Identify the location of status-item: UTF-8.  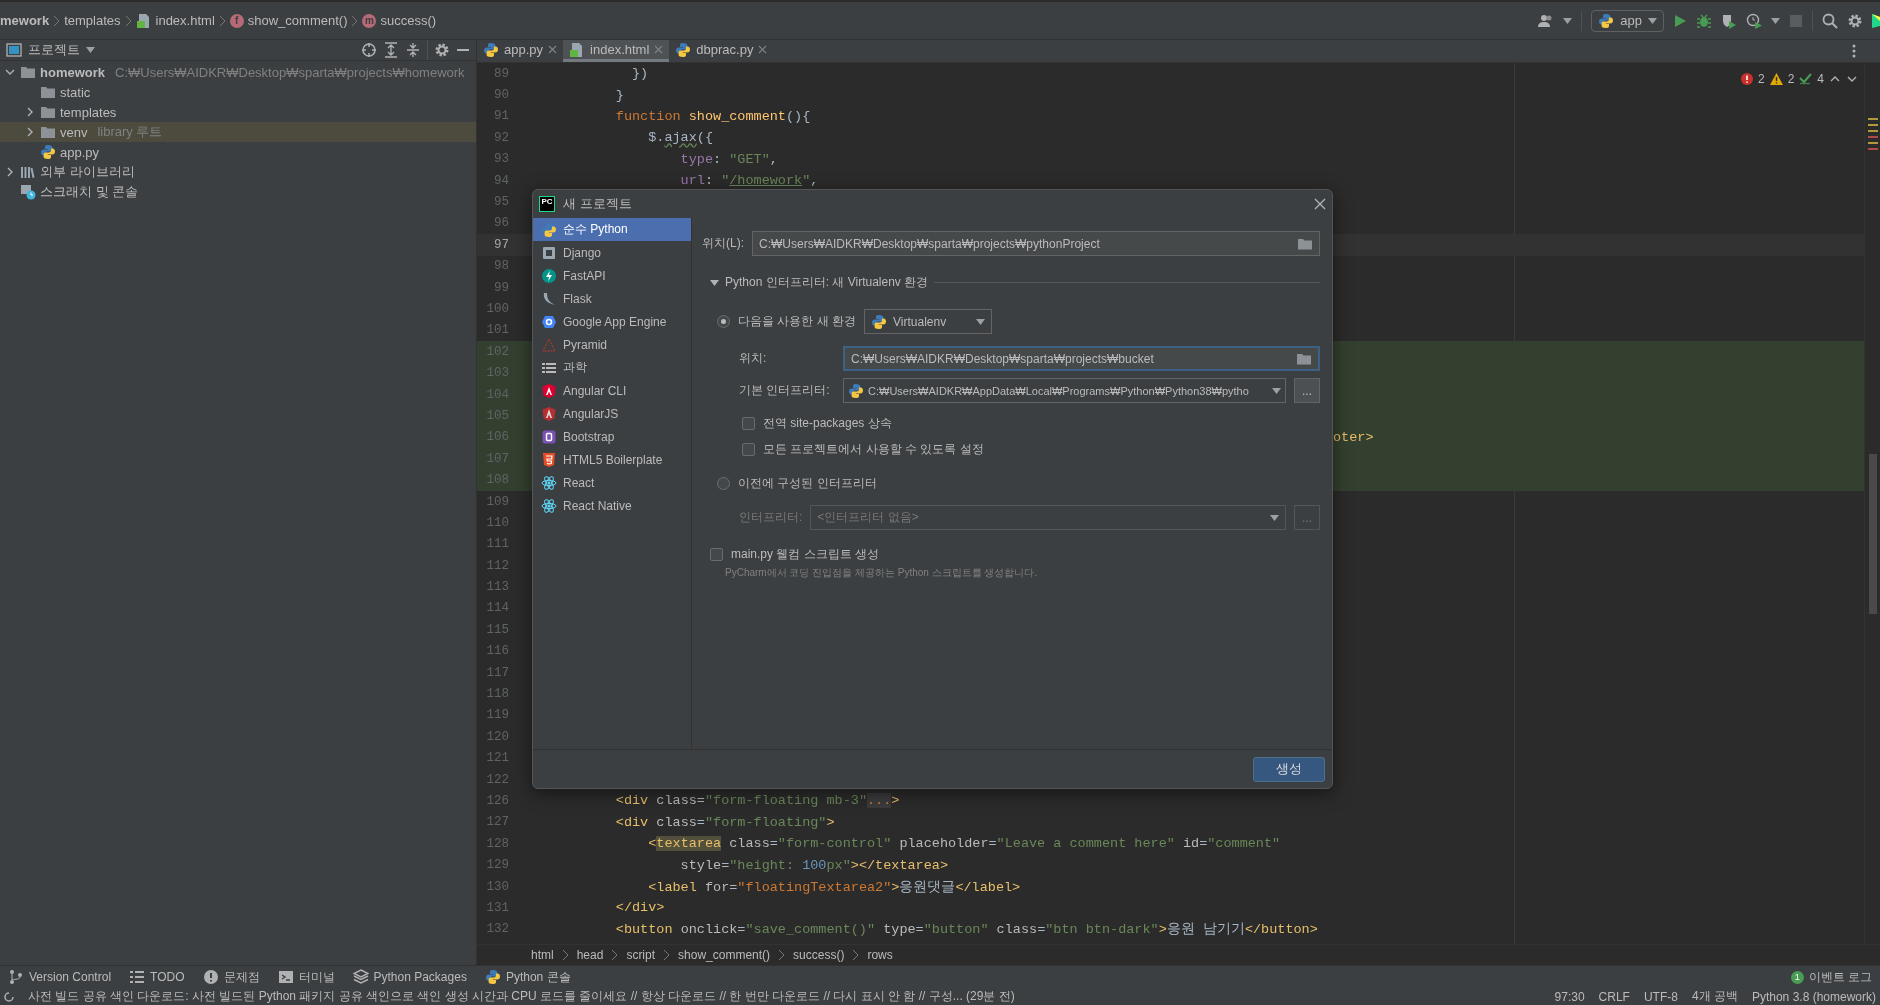
(1660, 996).